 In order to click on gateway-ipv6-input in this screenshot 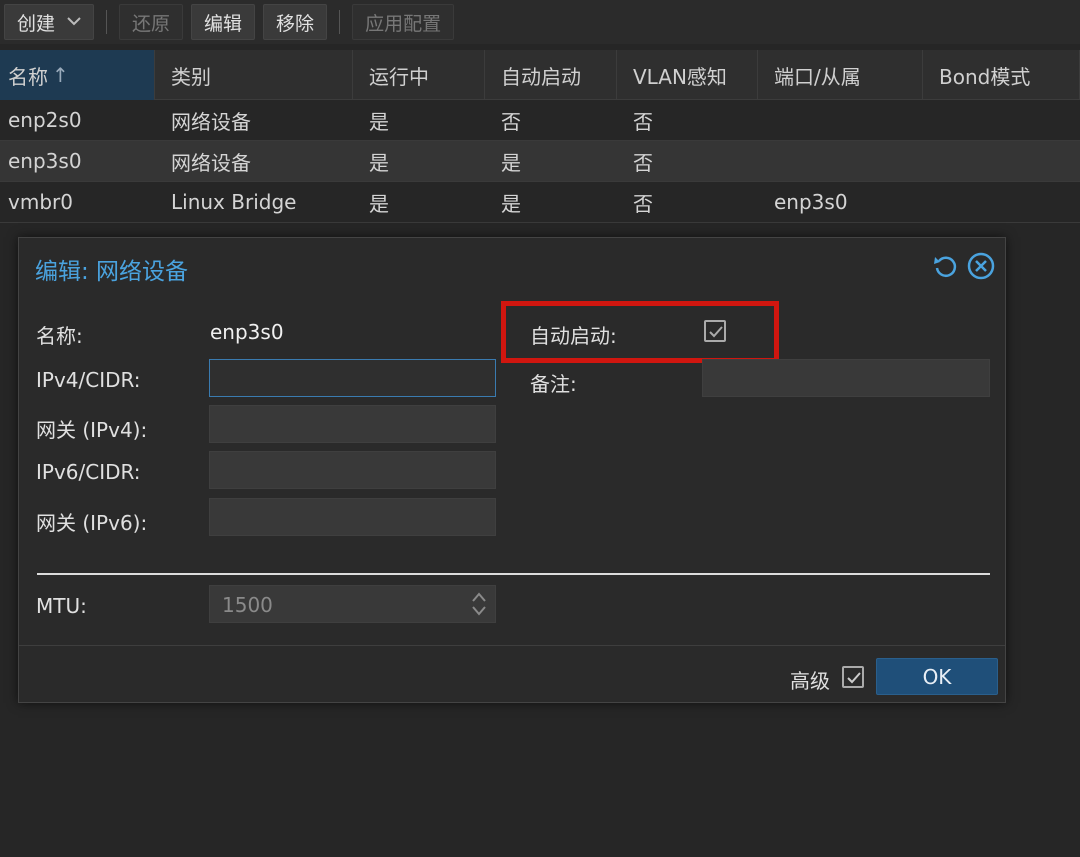, I will do `click(352, 517)`.